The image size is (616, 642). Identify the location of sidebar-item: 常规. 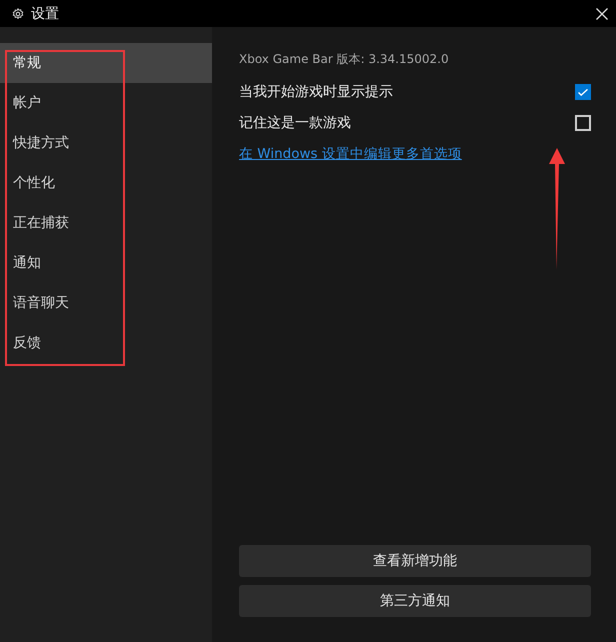
(106, 63).